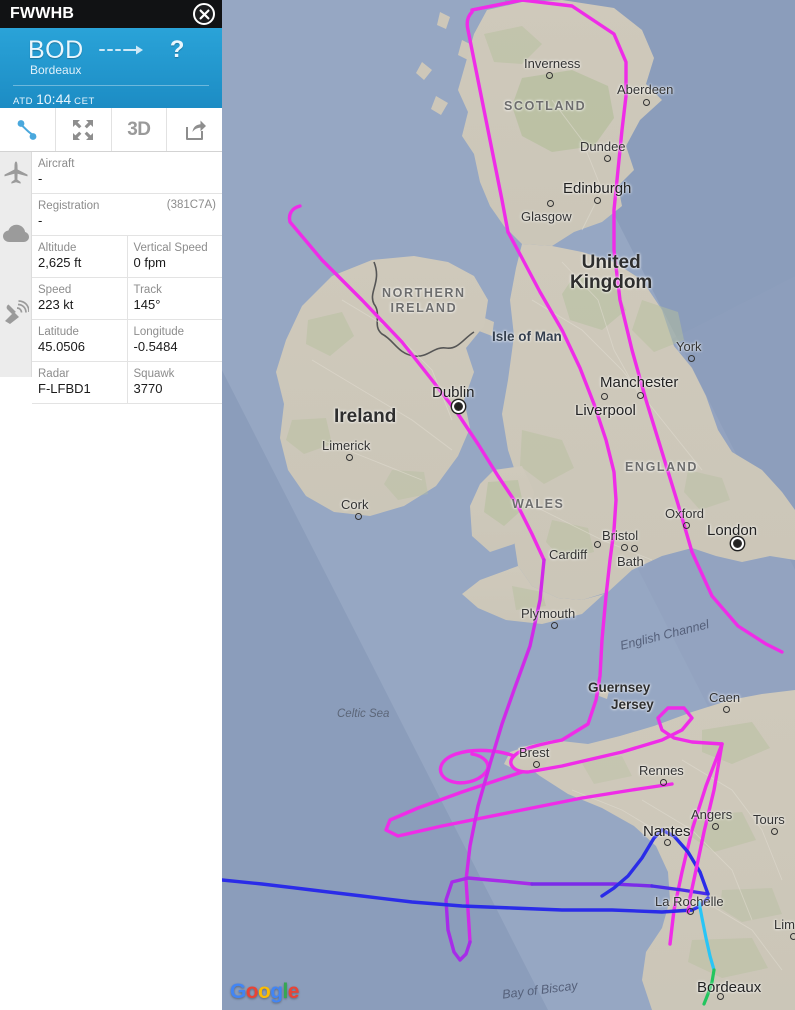 The height and width of the screenshot is (1010, 795). I want to click on registration-value: -, so click(40, 220).